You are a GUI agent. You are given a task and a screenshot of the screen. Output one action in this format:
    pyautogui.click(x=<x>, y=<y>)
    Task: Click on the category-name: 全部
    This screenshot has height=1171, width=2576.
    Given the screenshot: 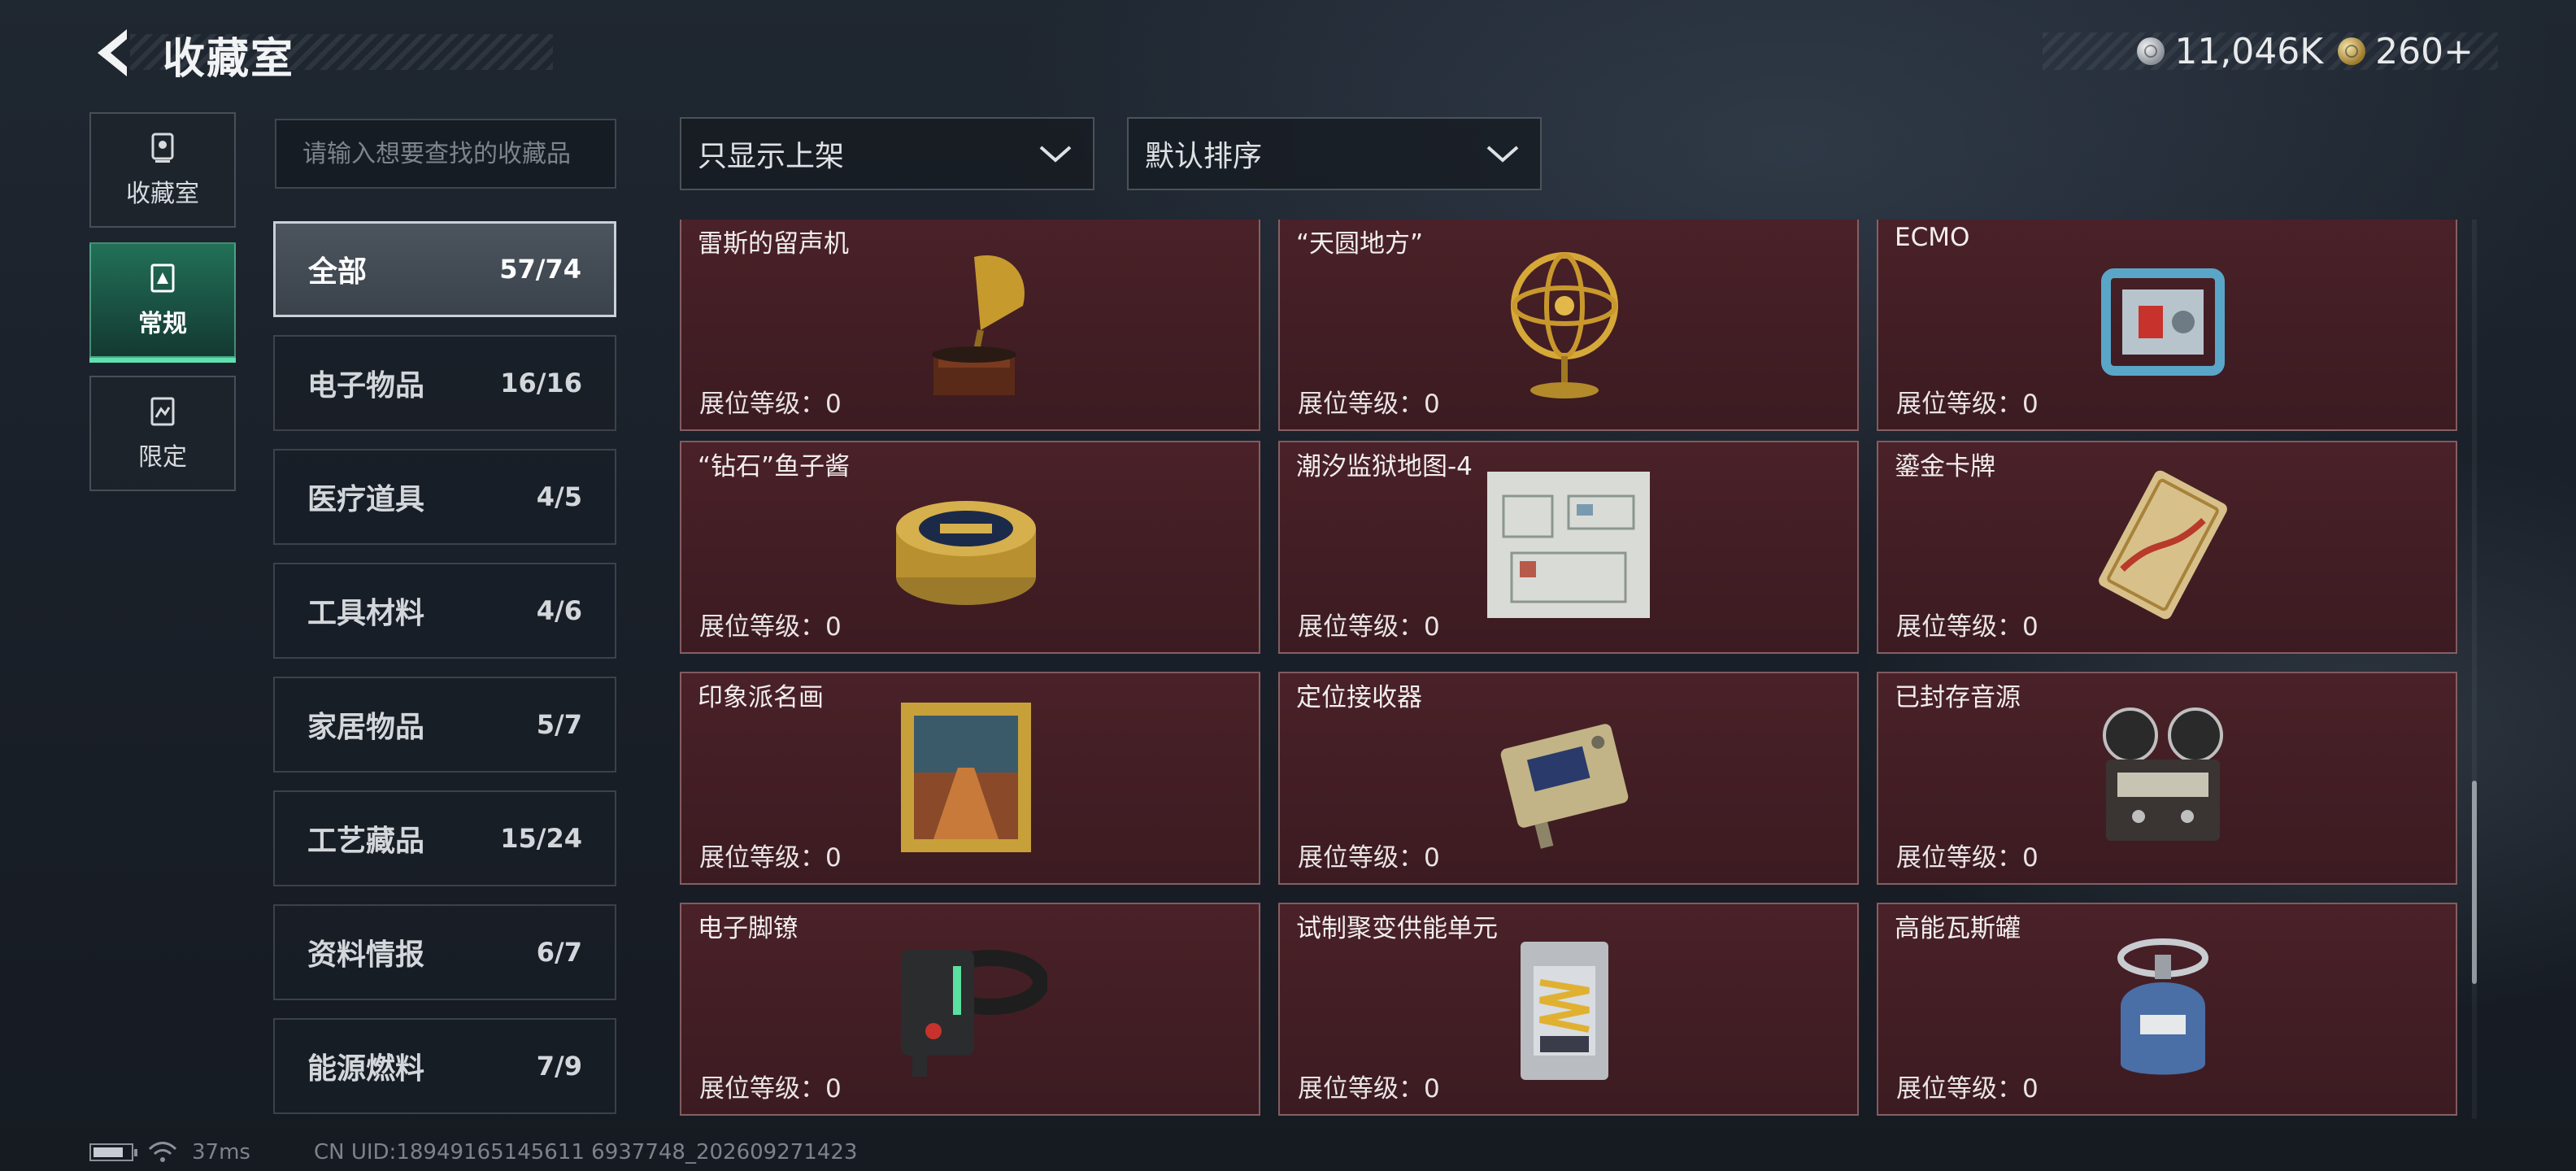 What is the action you would take?
    pyautogui.click(x=338, y=272)
    